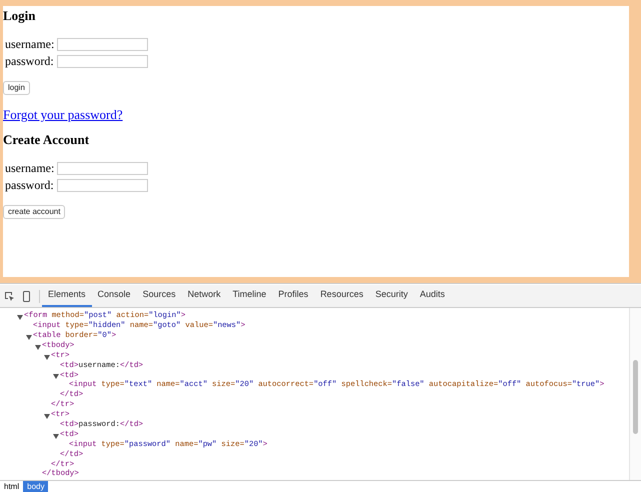 The width and height of the screenshot is (641, 492). I want to click on devtools-tab: Resources, so click(342, 296).